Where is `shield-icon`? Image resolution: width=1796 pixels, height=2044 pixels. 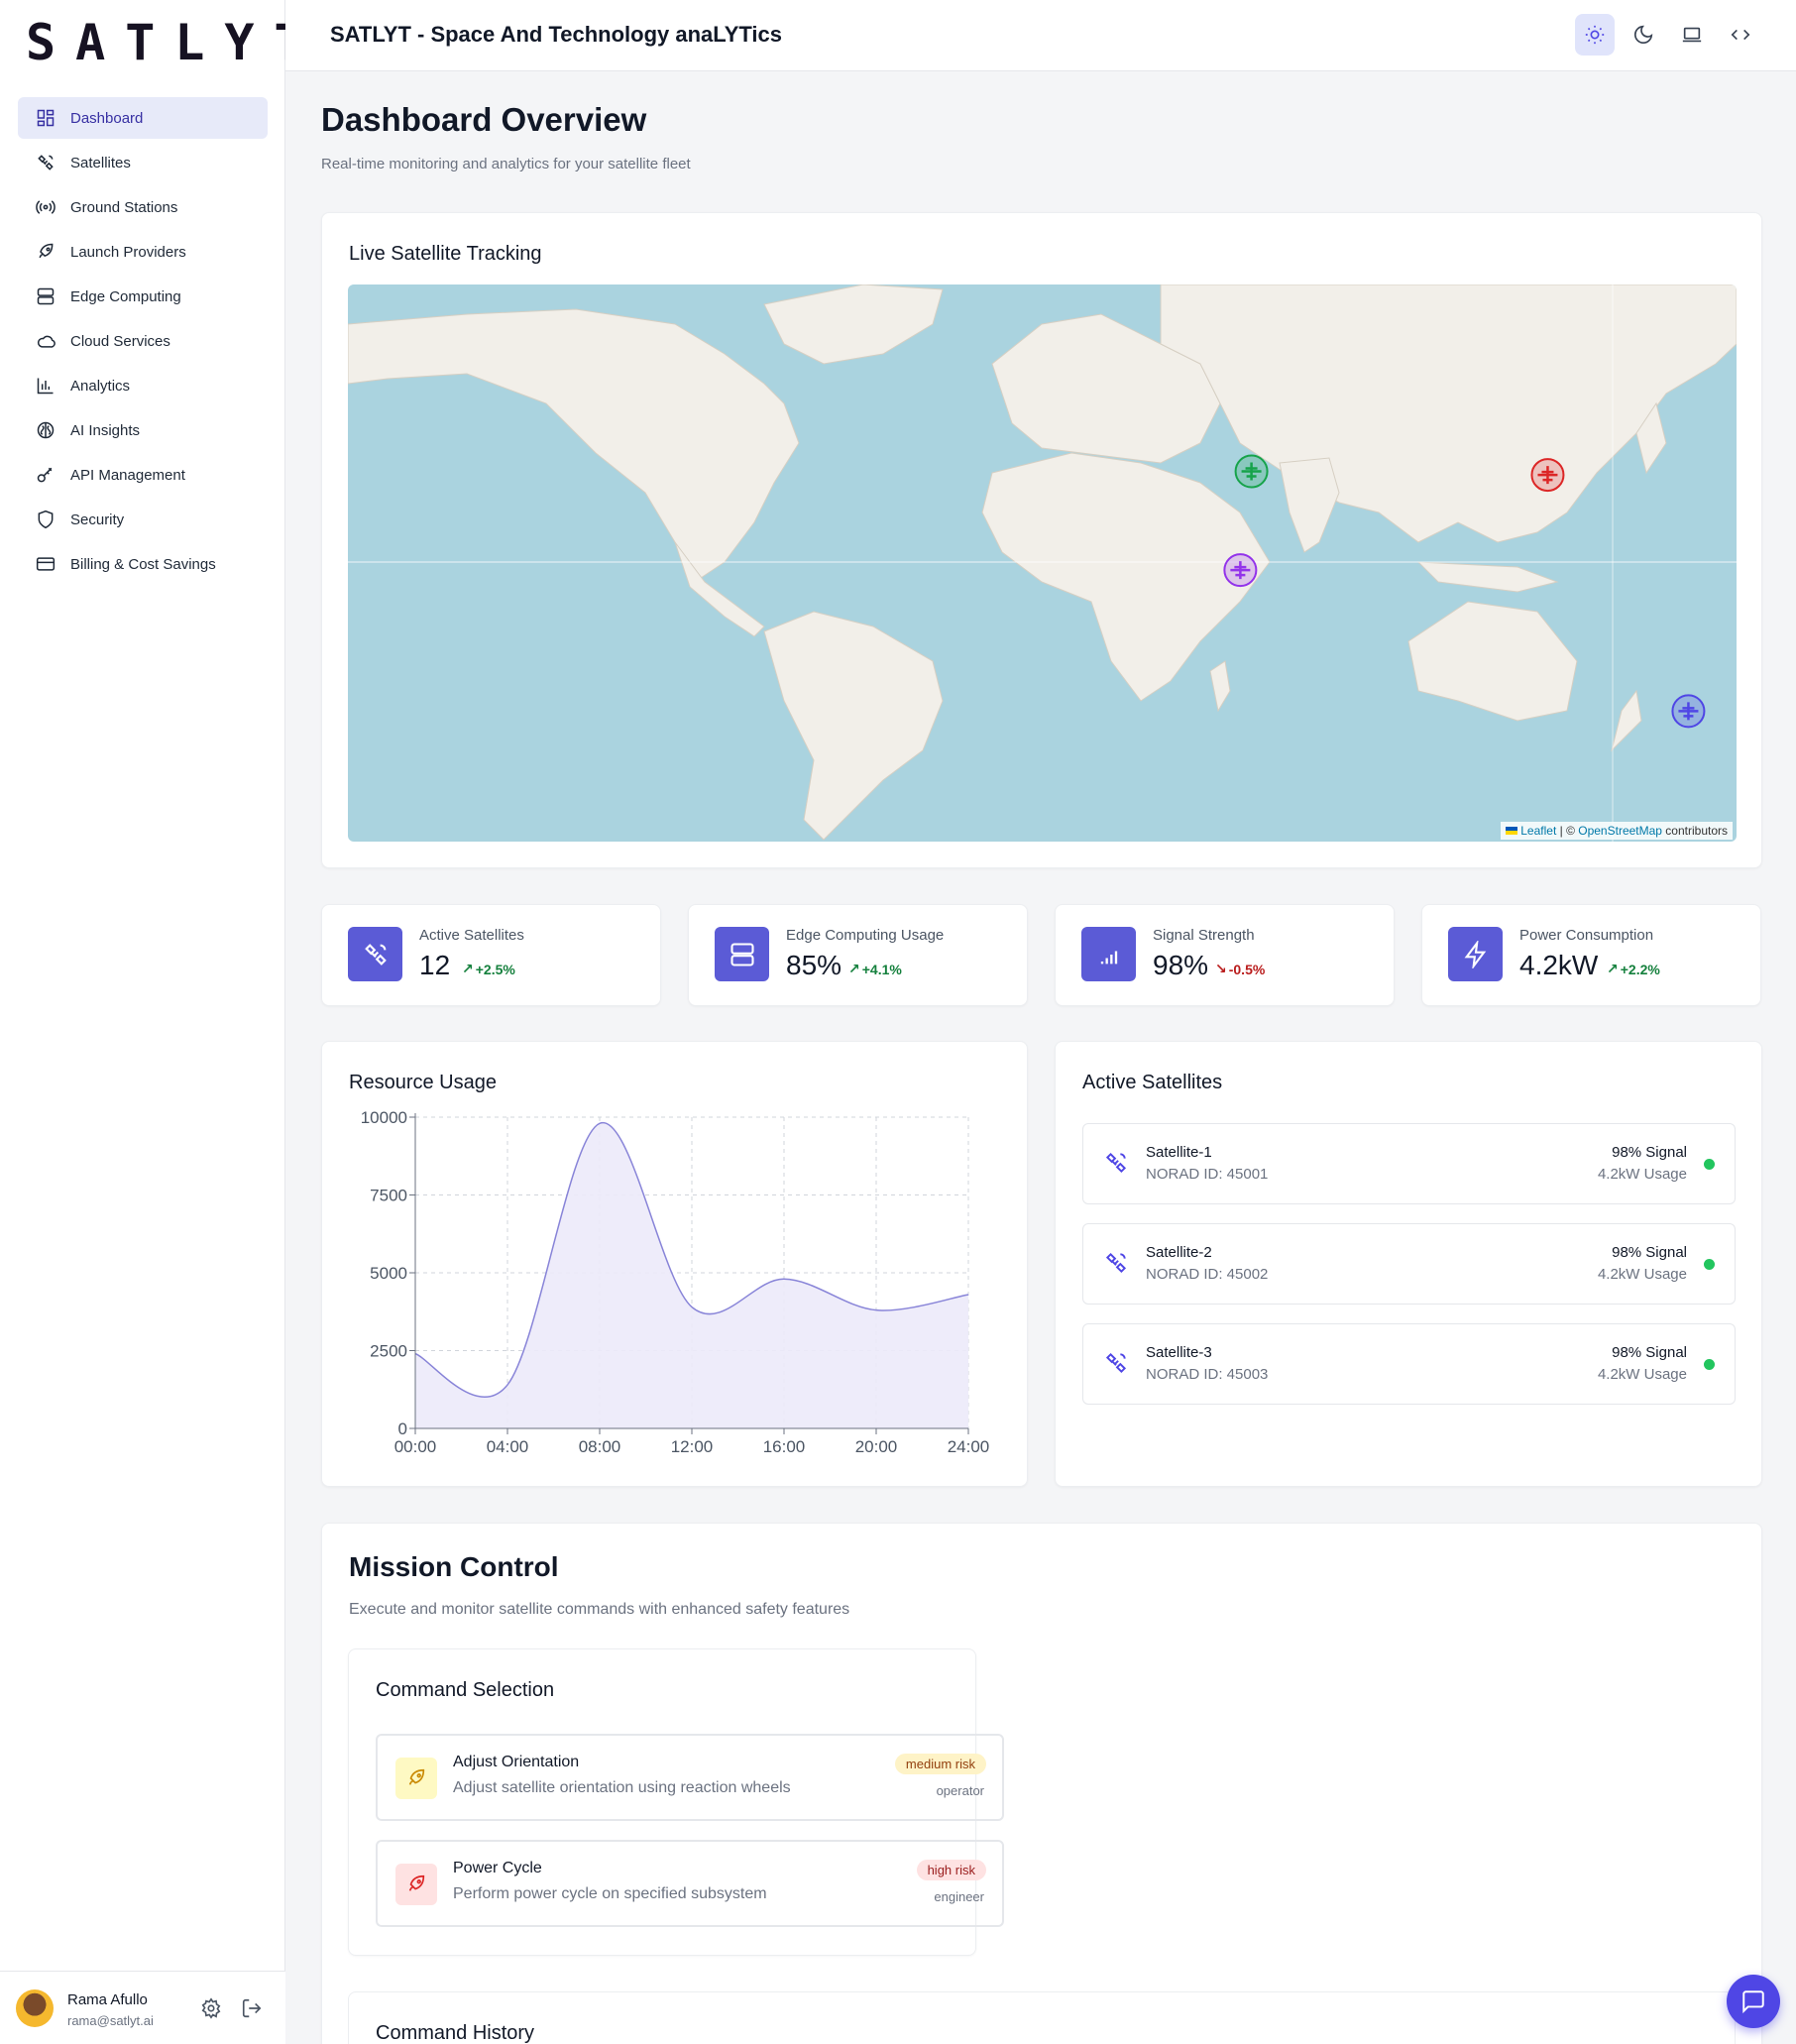 shield-icon is located at coordinates (46, 519).